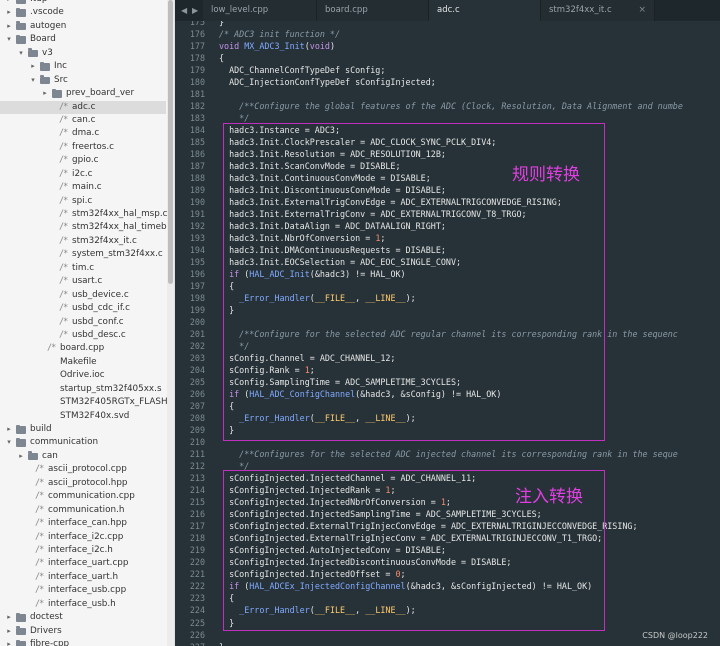  I want to click on tree-folder: ▸ .vscode, so click(83, 12).